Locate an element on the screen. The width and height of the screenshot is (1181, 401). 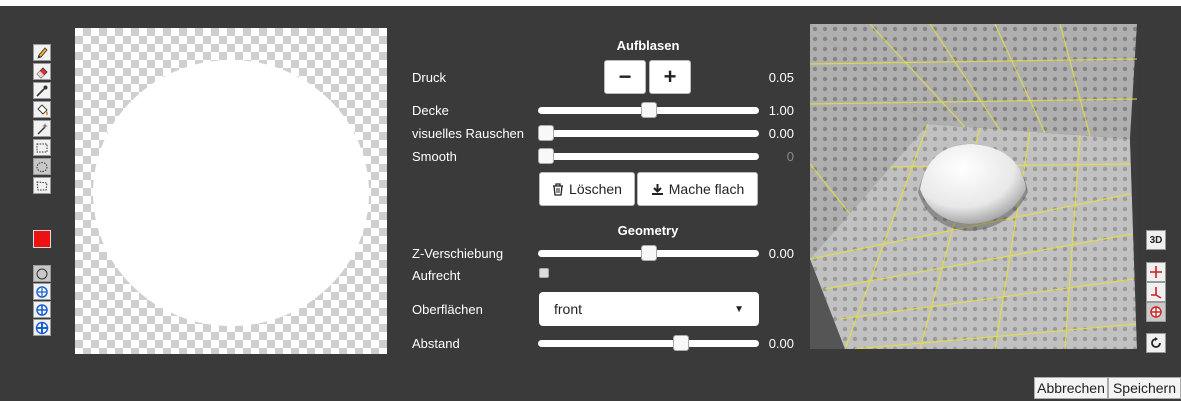
ceiling-value: 1.00 is located at coordinates (781, 110).